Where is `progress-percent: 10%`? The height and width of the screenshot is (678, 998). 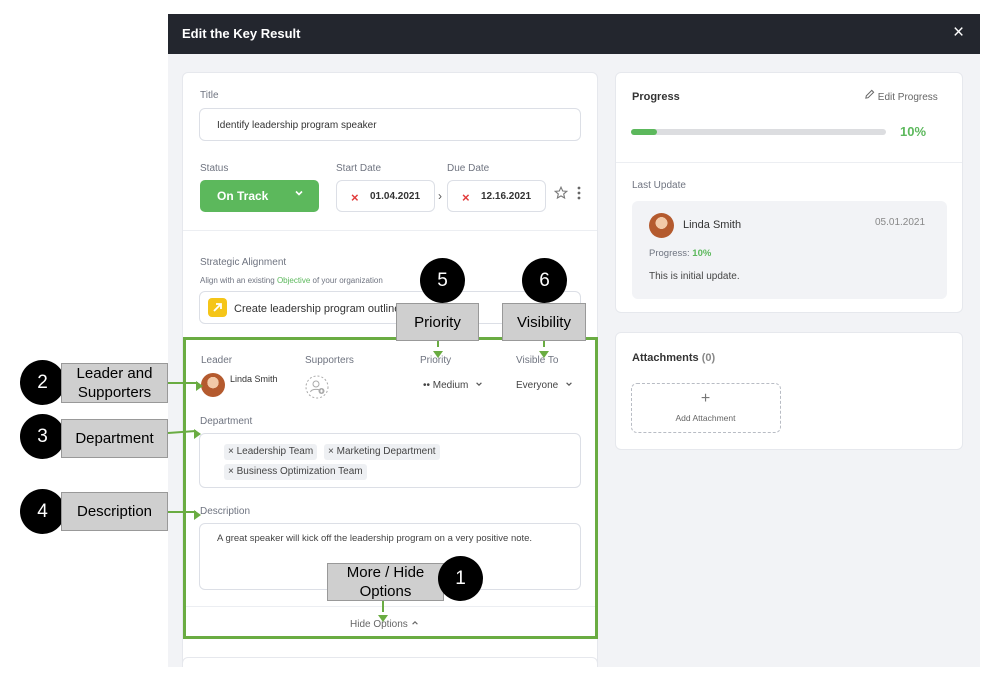
progress-percent: 10% is located at coordinates (913, 131).